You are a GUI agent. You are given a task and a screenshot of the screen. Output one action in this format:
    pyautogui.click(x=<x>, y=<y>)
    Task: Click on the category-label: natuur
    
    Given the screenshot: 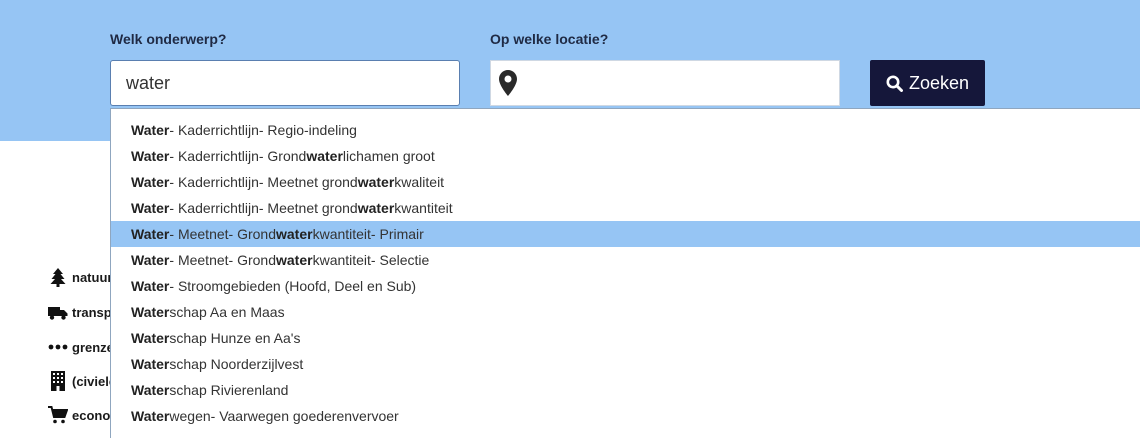 What is the action you would take?
    pyautogui.click(x=92, y=277)
    